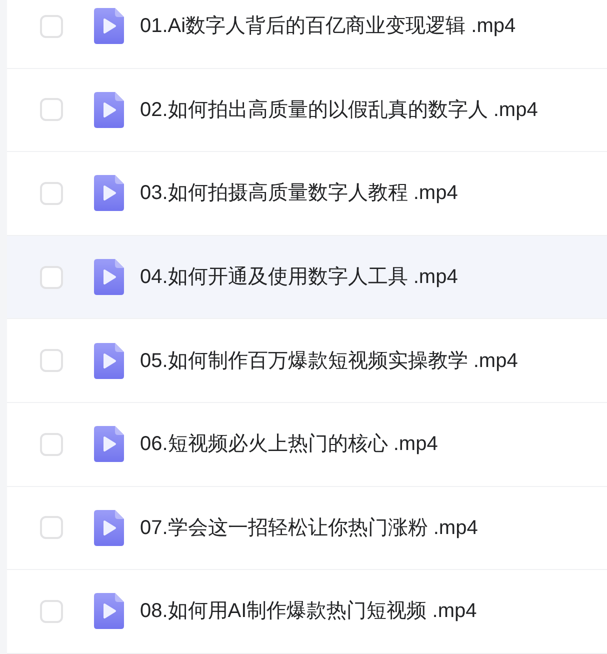 This screenshot has height=654, width=607. What do you see at coordinates (299, 277) in the screenshot?
I see `file-name: 04.如何开通及使用数字人工具 .mp4` at bounding box center [299, 277].